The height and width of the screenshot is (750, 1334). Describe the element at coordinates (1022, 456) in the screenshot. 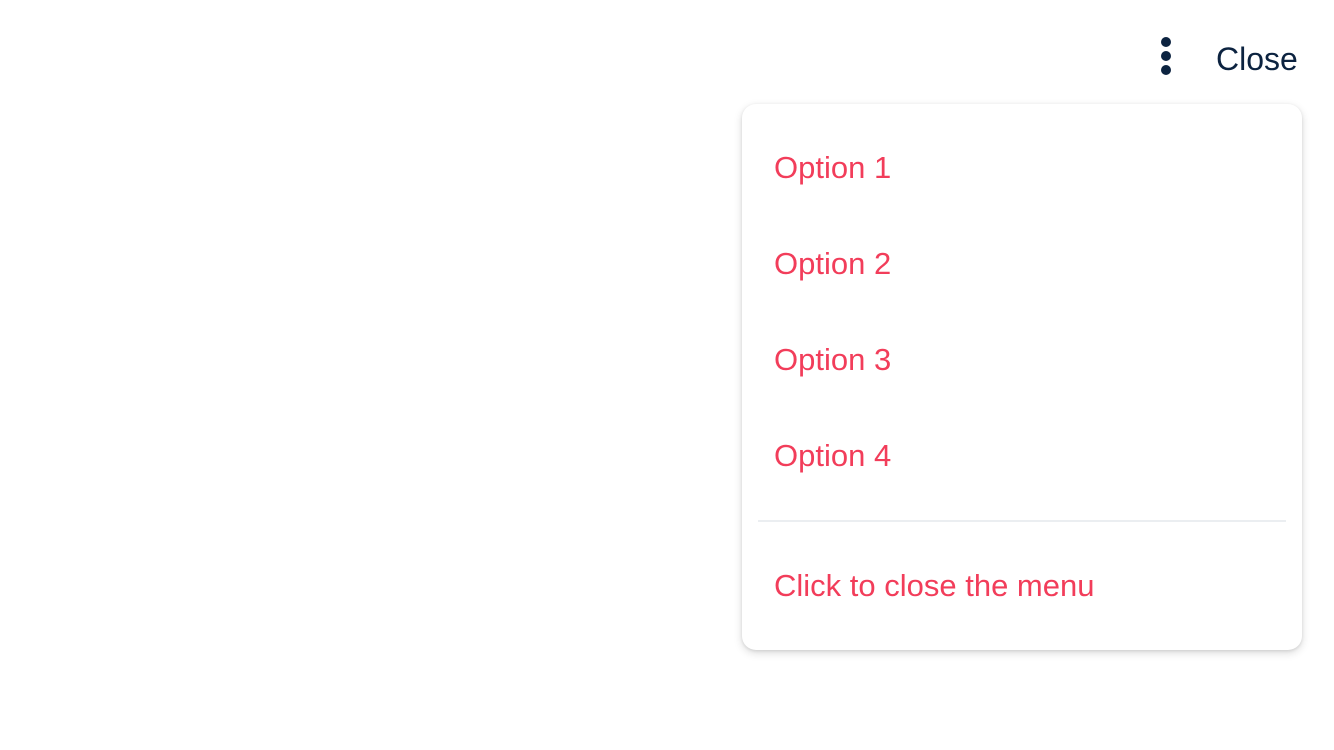

I see `menu-item-option-4: Option 4` at that location.